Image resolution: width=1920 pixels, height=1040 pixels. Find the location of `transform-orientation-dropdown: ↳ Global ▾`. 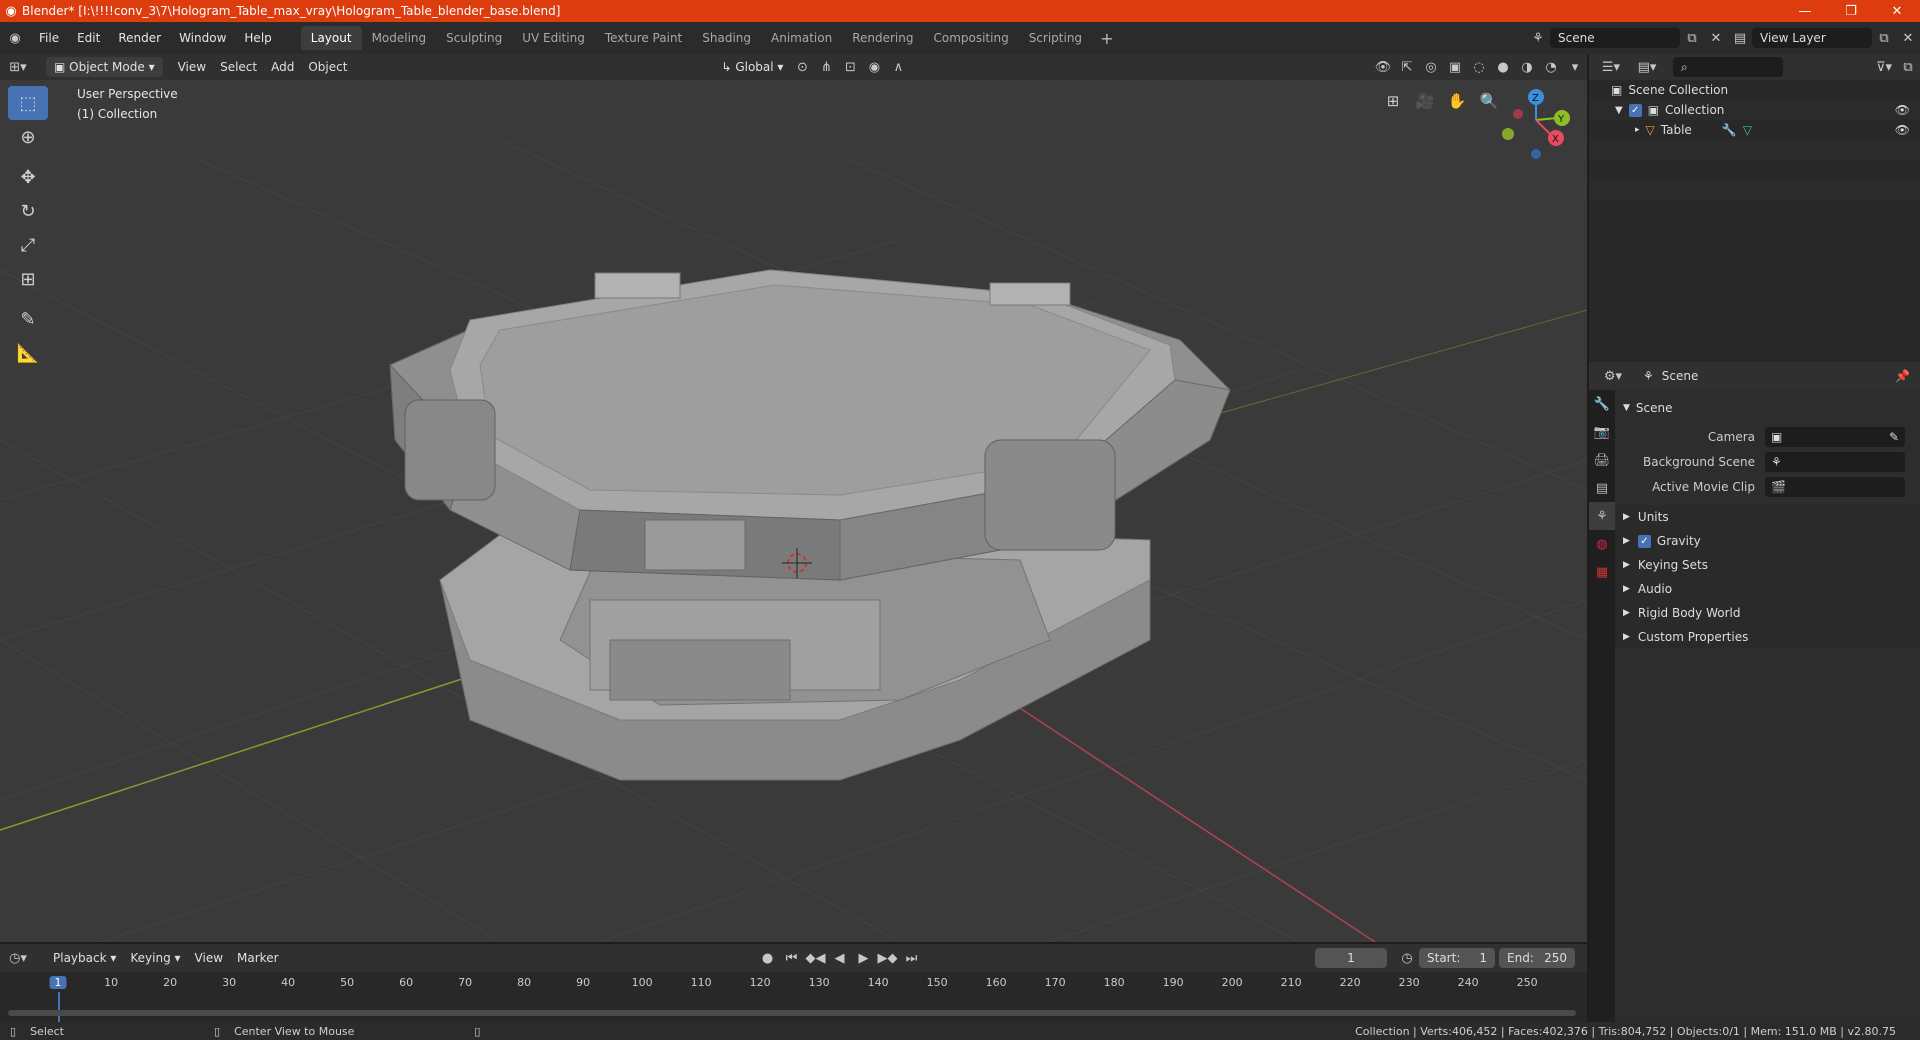

transform-orientation-dropdown: ↳ Global ▾ is located at coordinates (752, 67).